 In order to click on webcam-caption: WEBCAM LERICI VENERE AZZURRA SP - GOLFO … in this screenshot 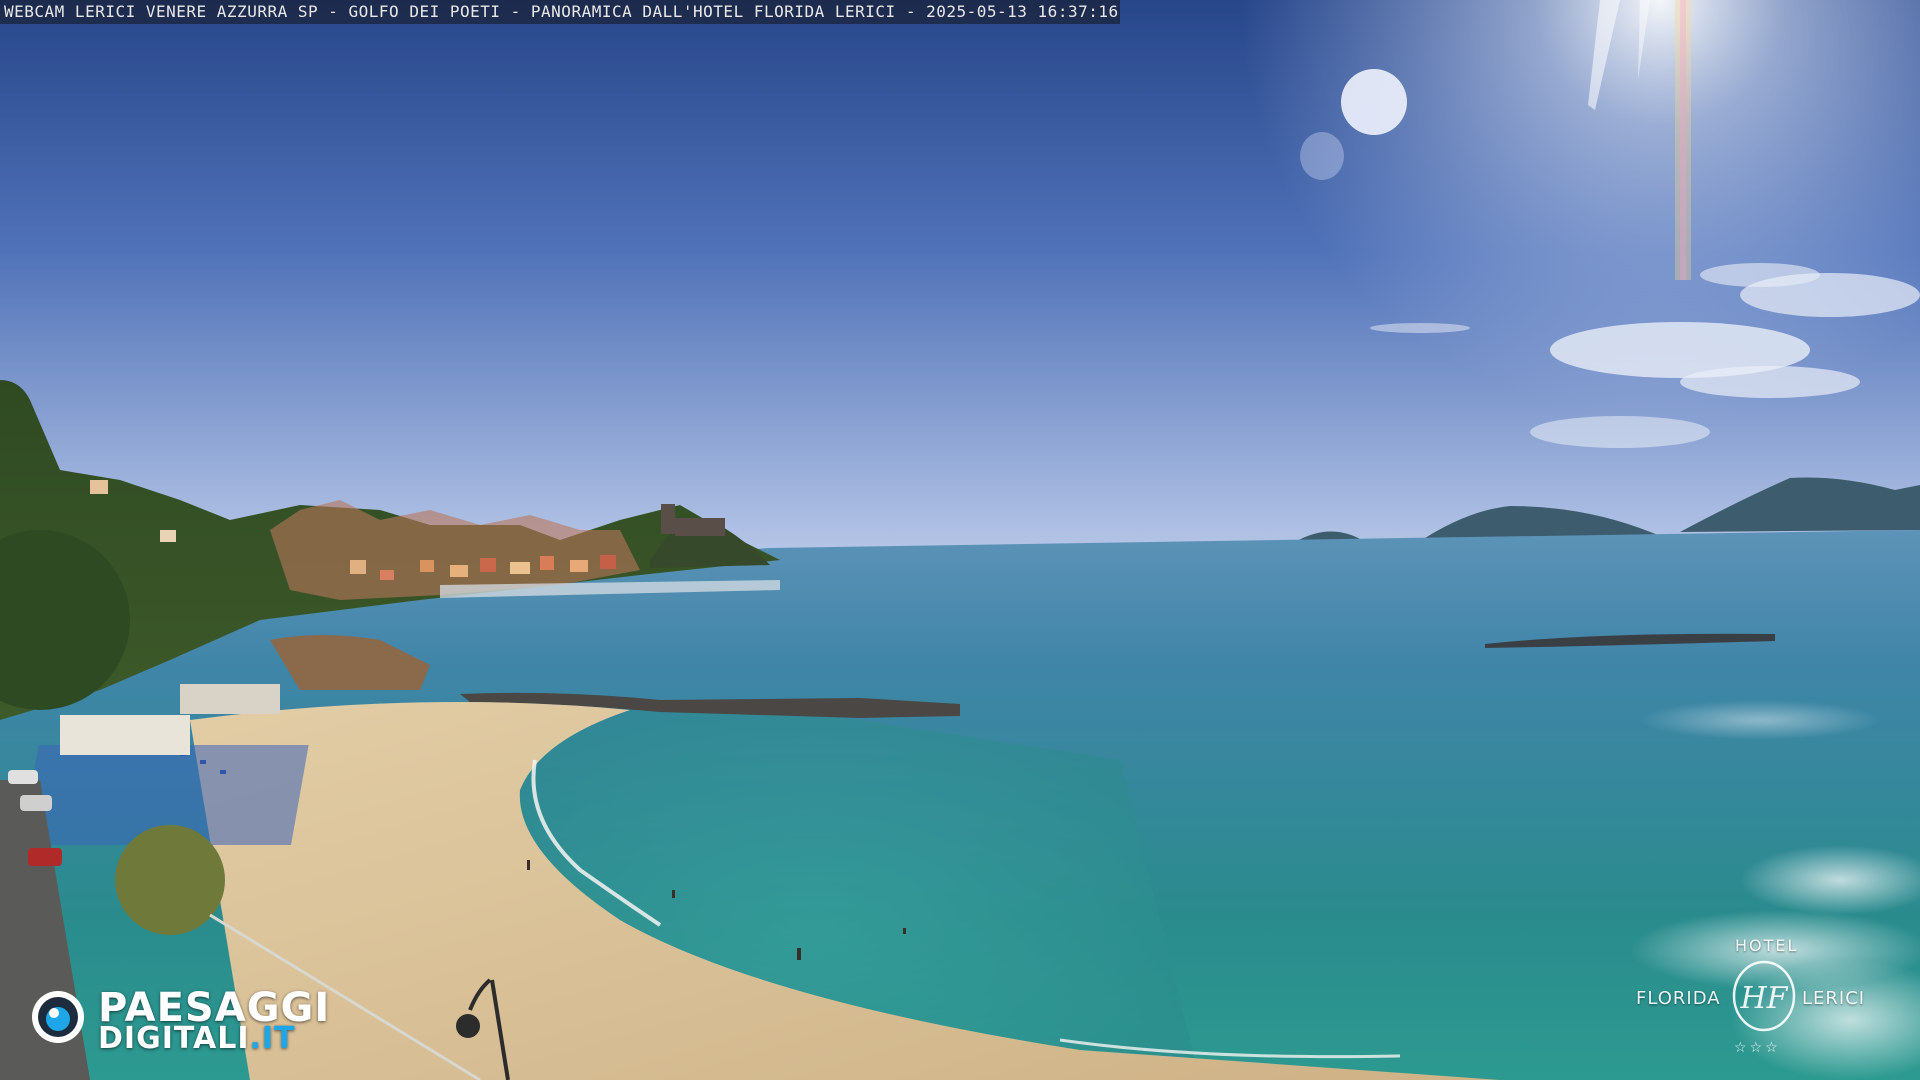, I will do `click(561, 11)`.